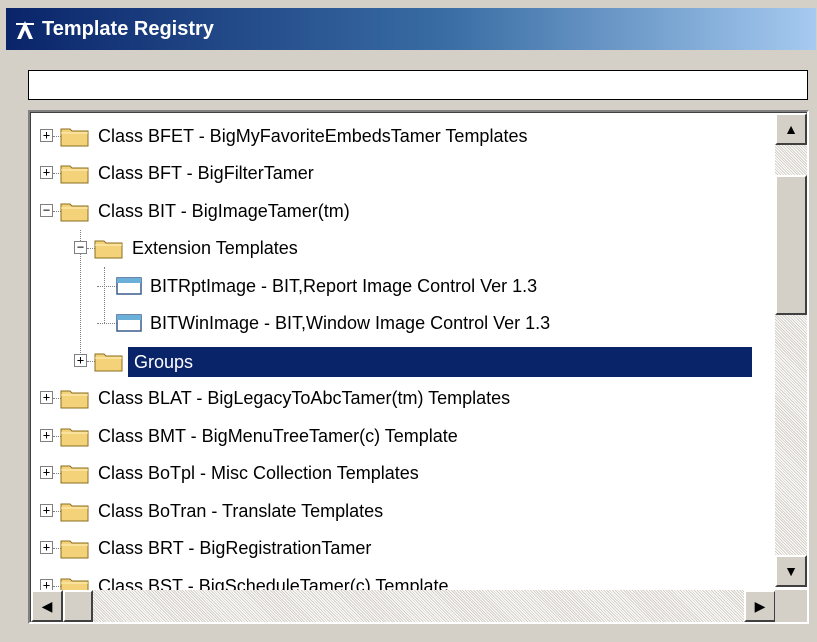  What do you see at coordinates (403, 248) in the screenshot?
I see `tree-item: − Extension Templates` at bounding box center [403, 248].